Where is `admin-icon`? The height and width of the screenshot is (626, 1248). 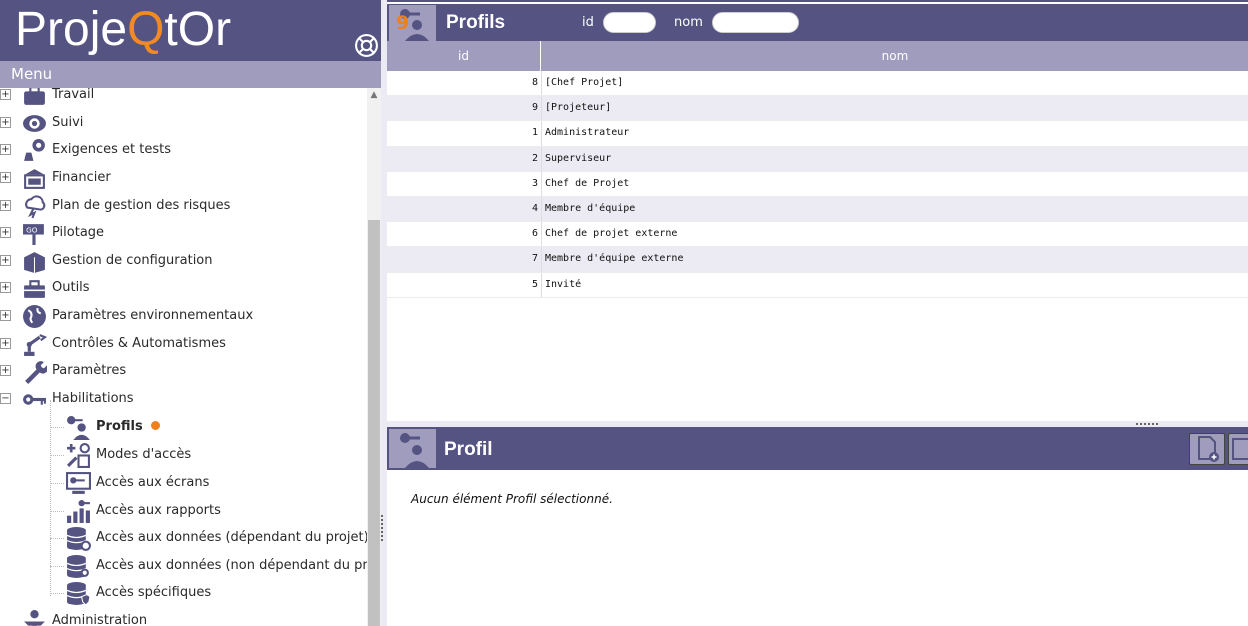
admin-icon is located at coordinates (34, 618).